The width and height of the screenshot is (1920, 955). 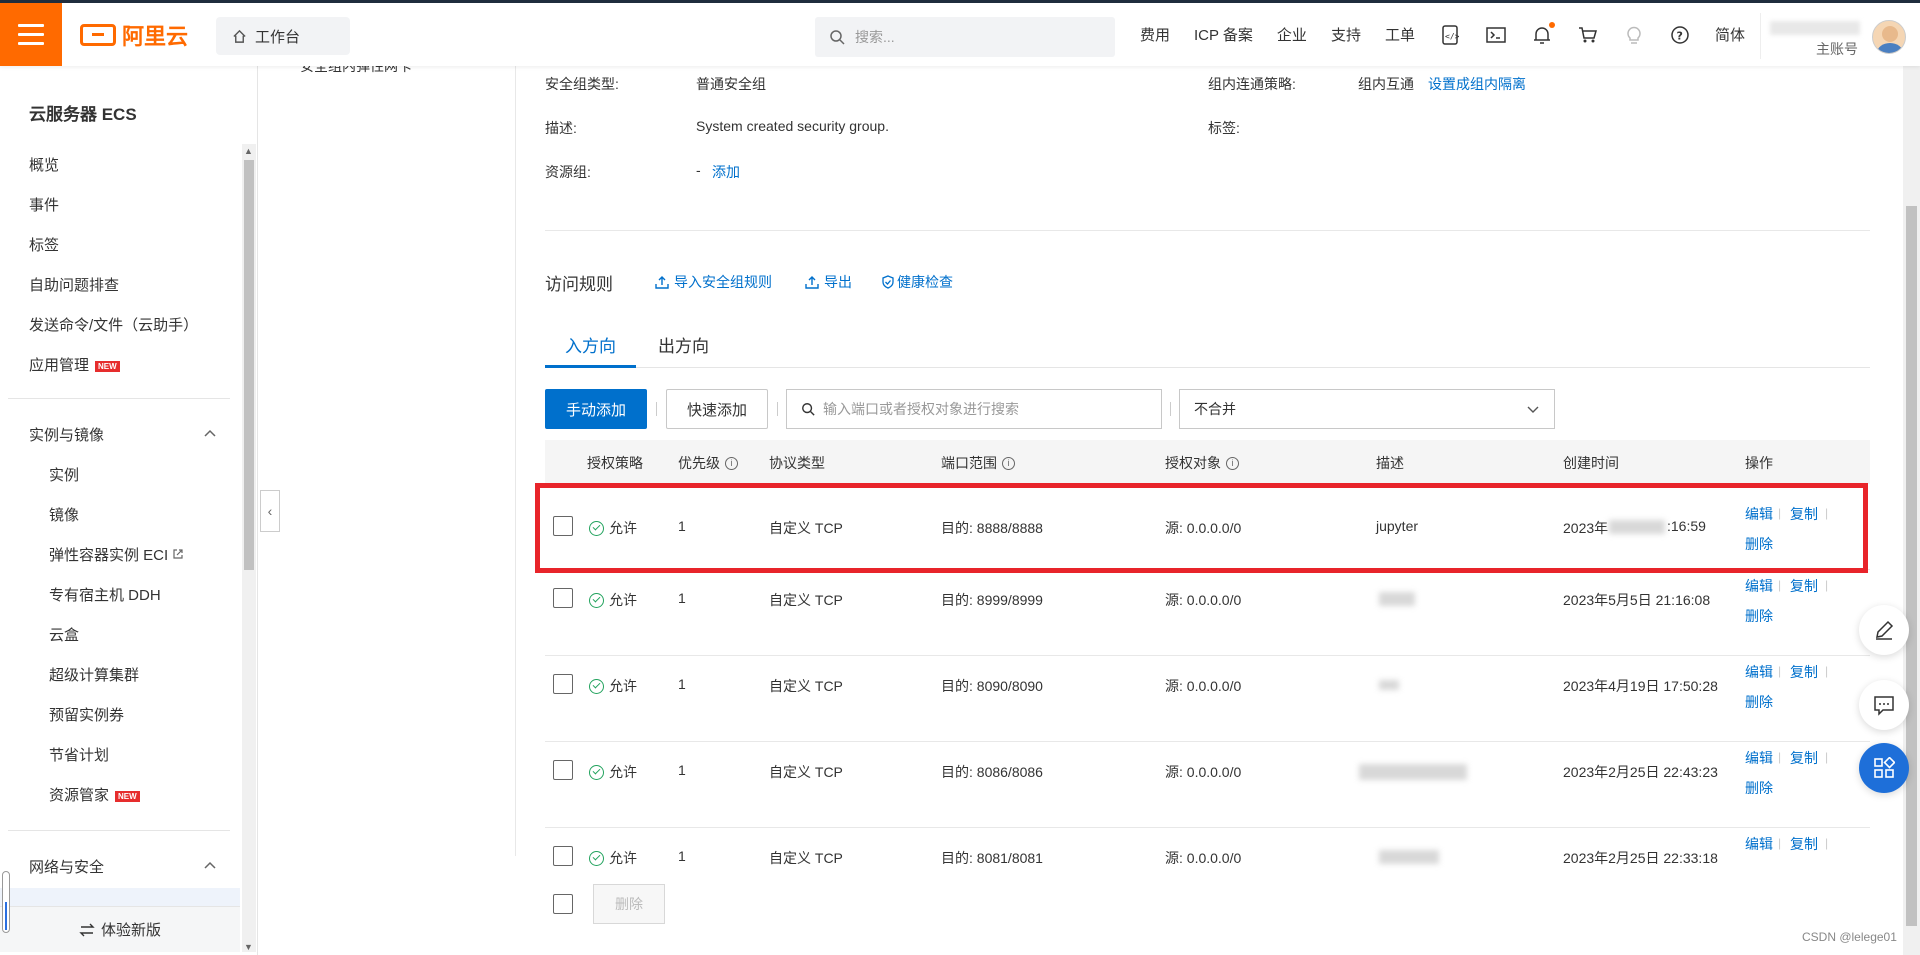 What do you see at coordinates (1588, 35) in the screenshot?
I see `cart-icon` at bounding box center [1588, 35].